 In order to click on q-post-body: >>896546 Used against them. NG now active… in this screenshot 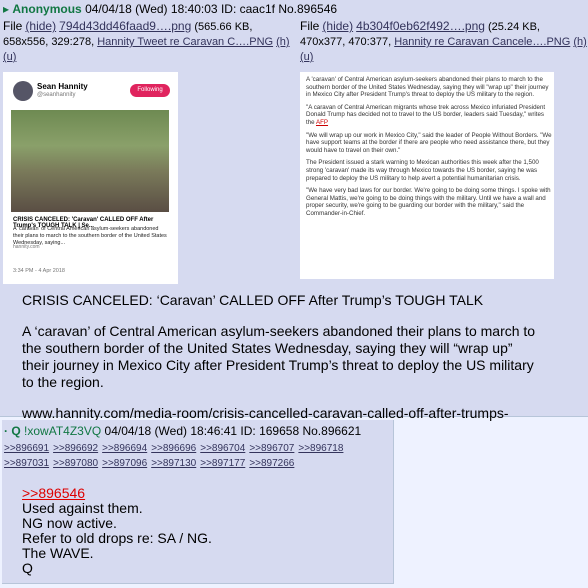, I will do `click(117, 531)`.